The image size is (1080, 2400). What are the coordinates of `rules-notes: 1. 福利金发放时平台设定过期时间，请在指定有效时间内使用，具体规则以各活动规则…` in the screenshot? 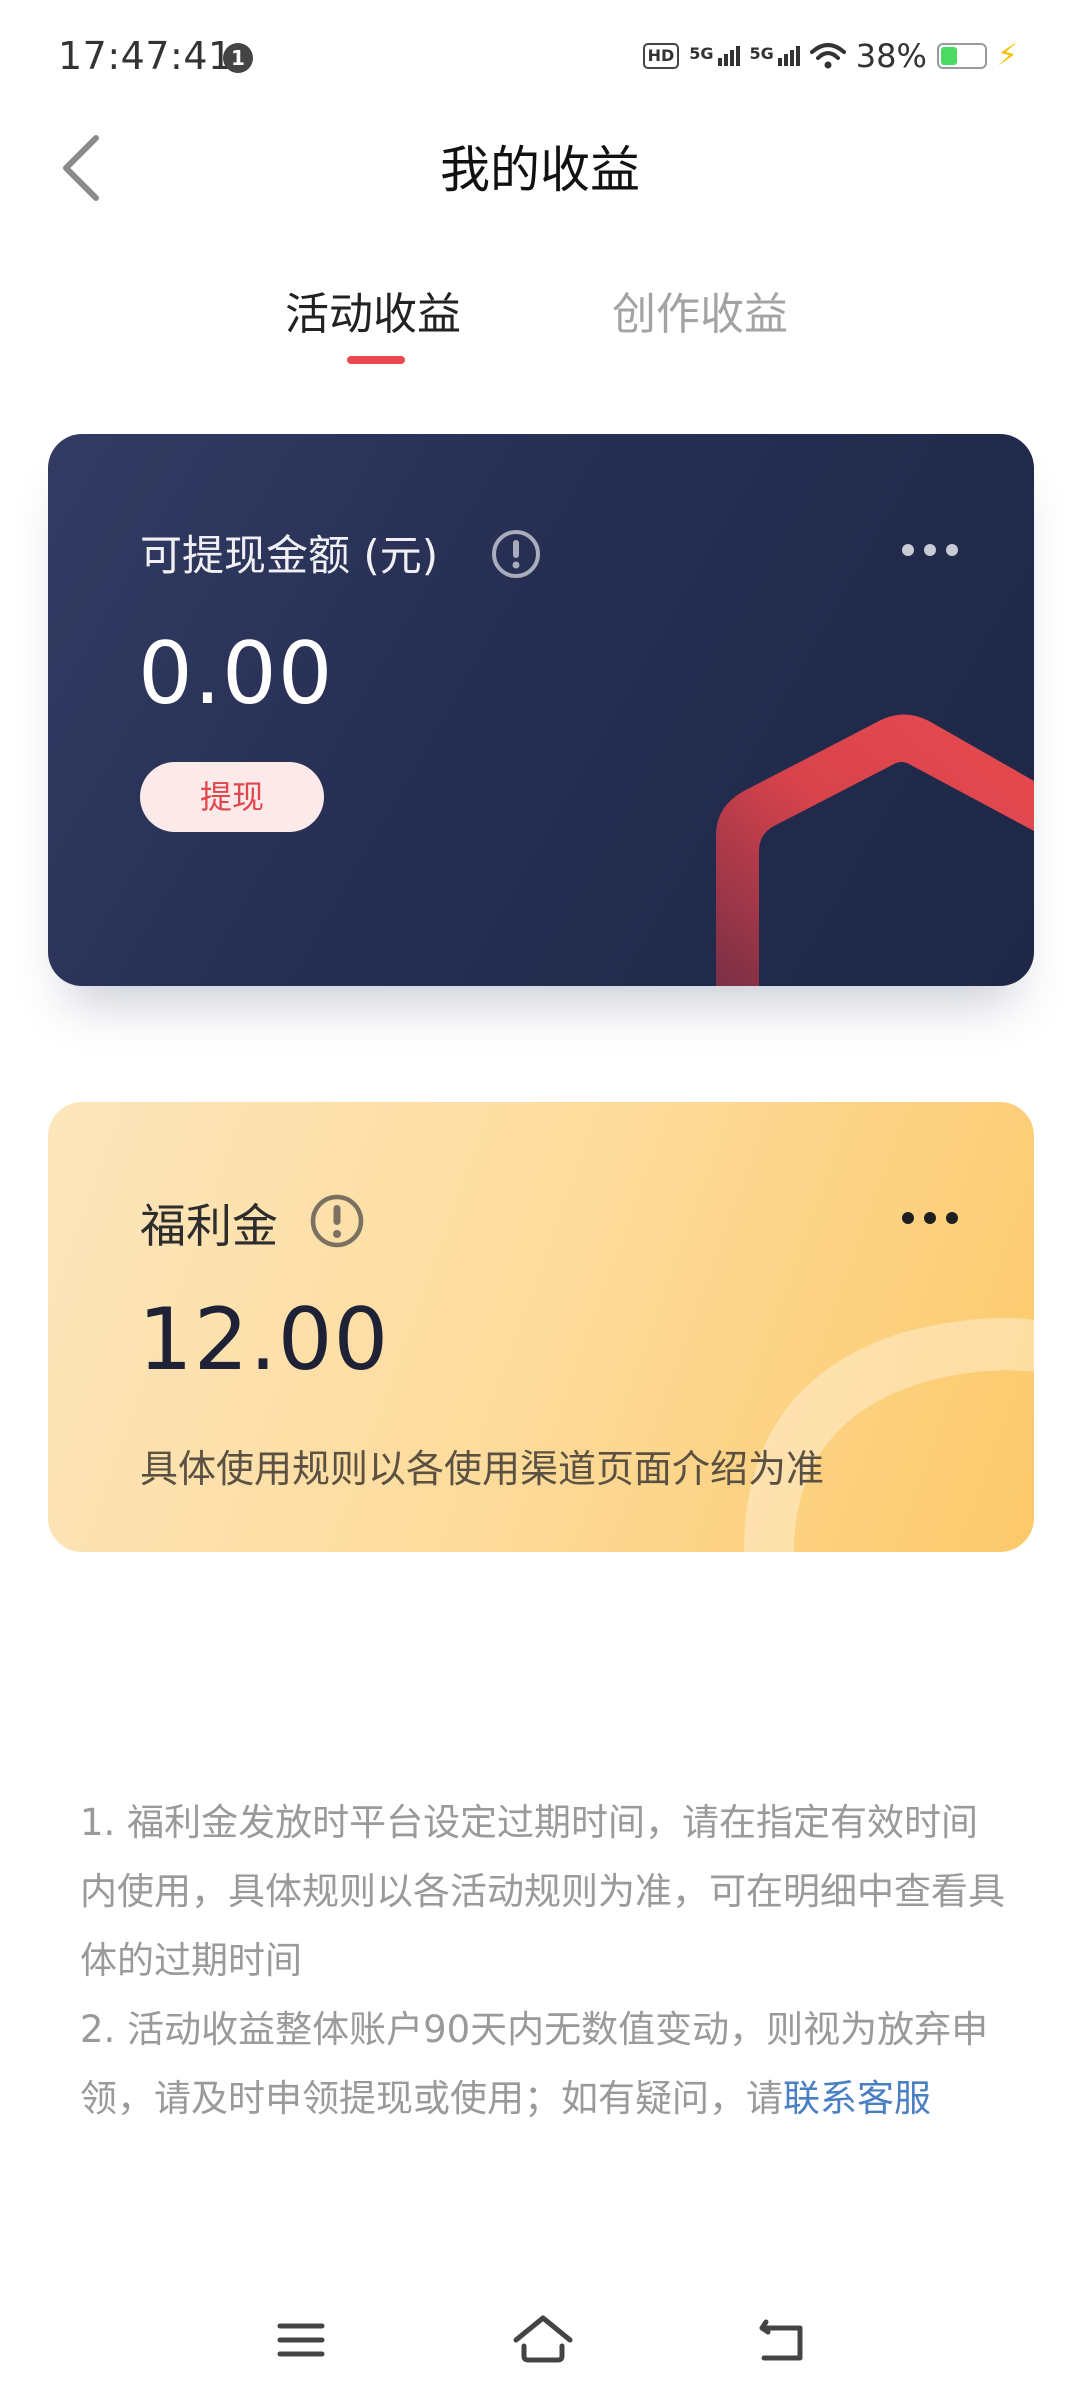 It's located at (545, 1960).